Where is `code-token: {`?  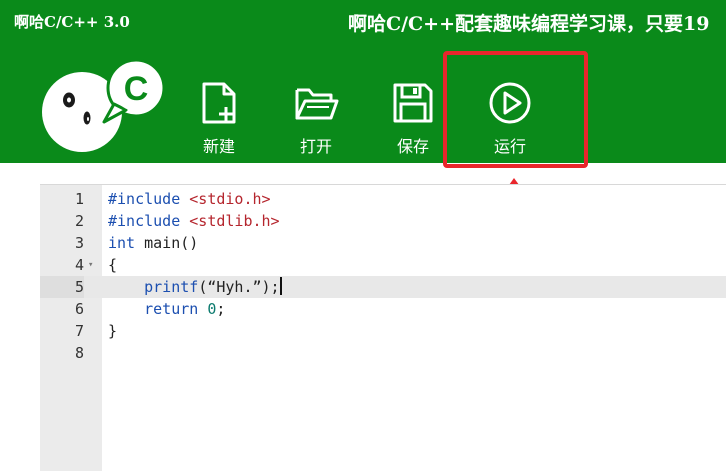 code-token: { is located at coordinates (113, 265).